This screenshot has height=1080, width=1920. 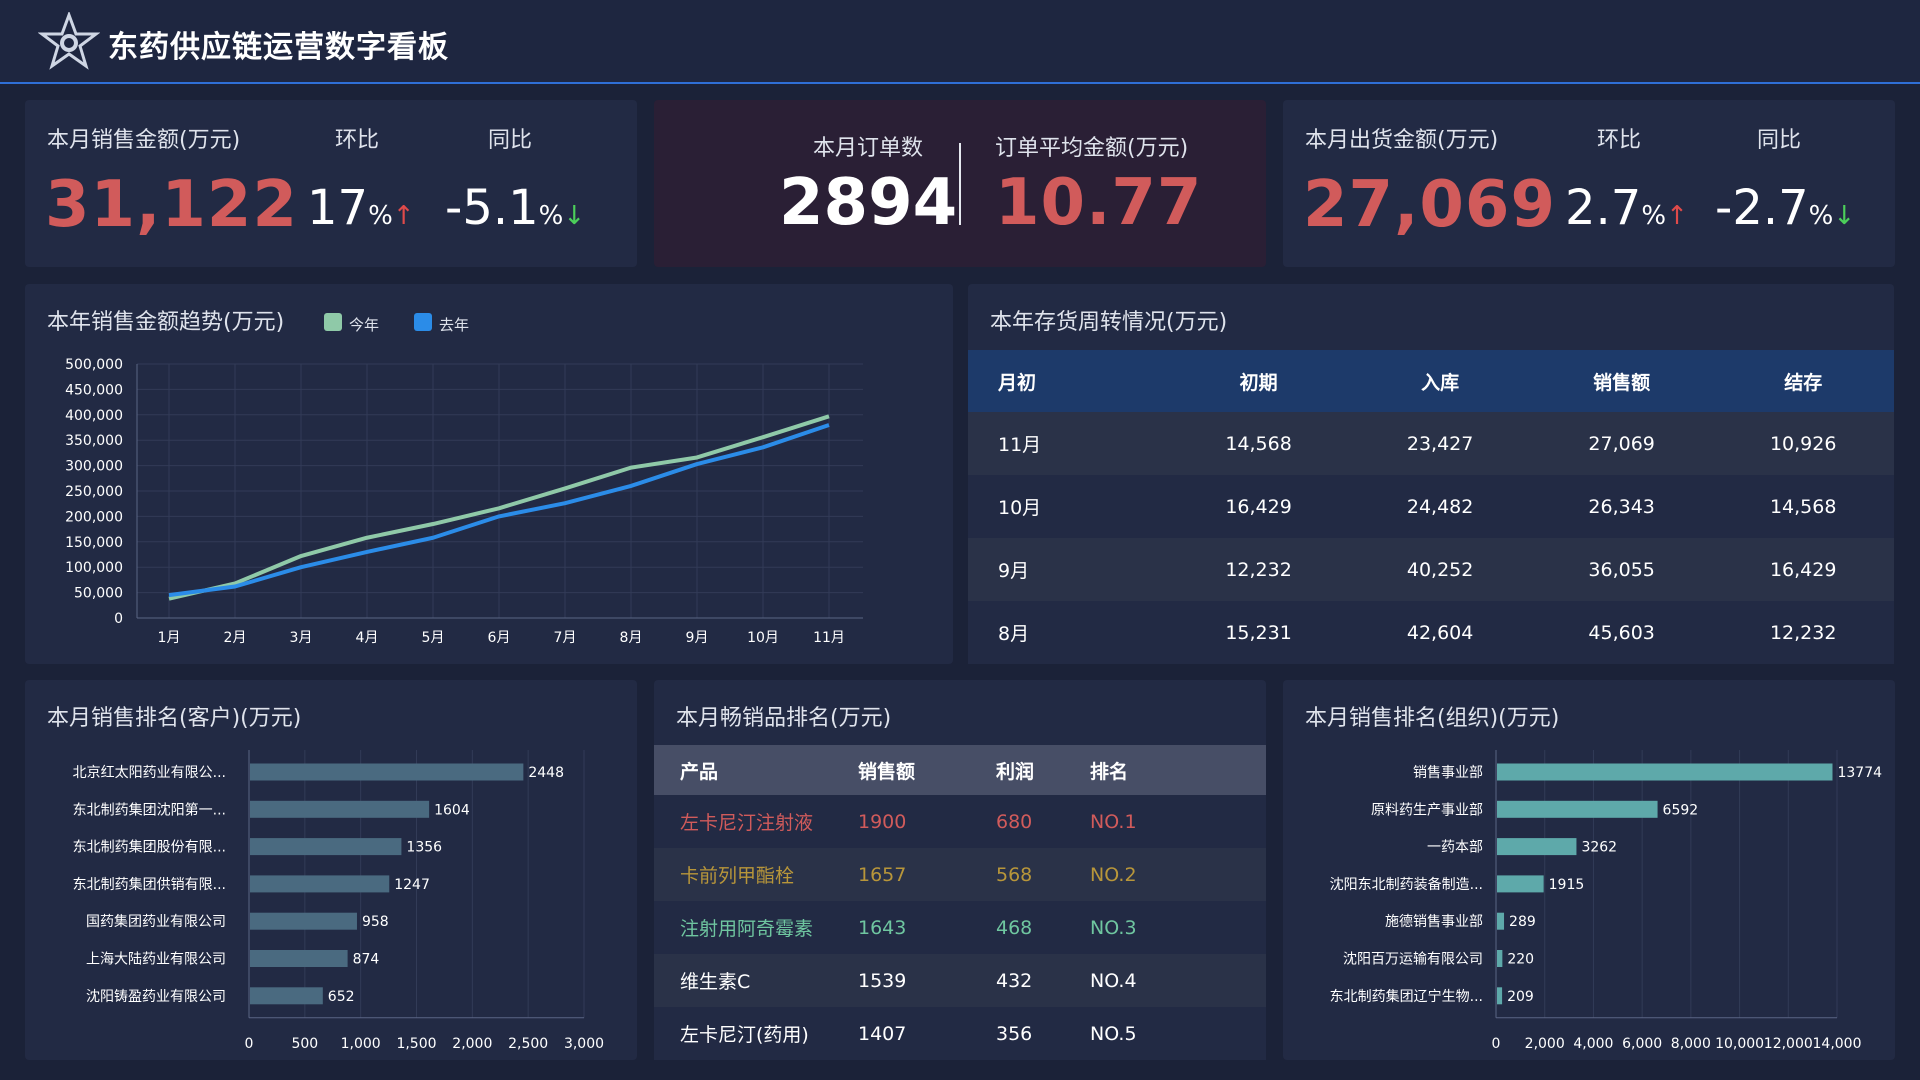 I want to click on col-header-inbound: 入库, so click(x=1440, y=381).